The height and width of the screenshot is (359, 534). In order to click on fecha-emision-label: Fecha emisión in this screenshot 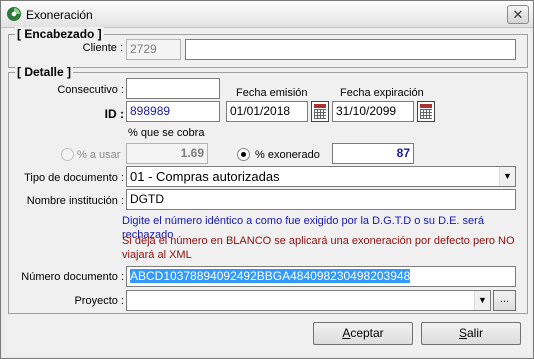, I will do `click(272, 93)`.